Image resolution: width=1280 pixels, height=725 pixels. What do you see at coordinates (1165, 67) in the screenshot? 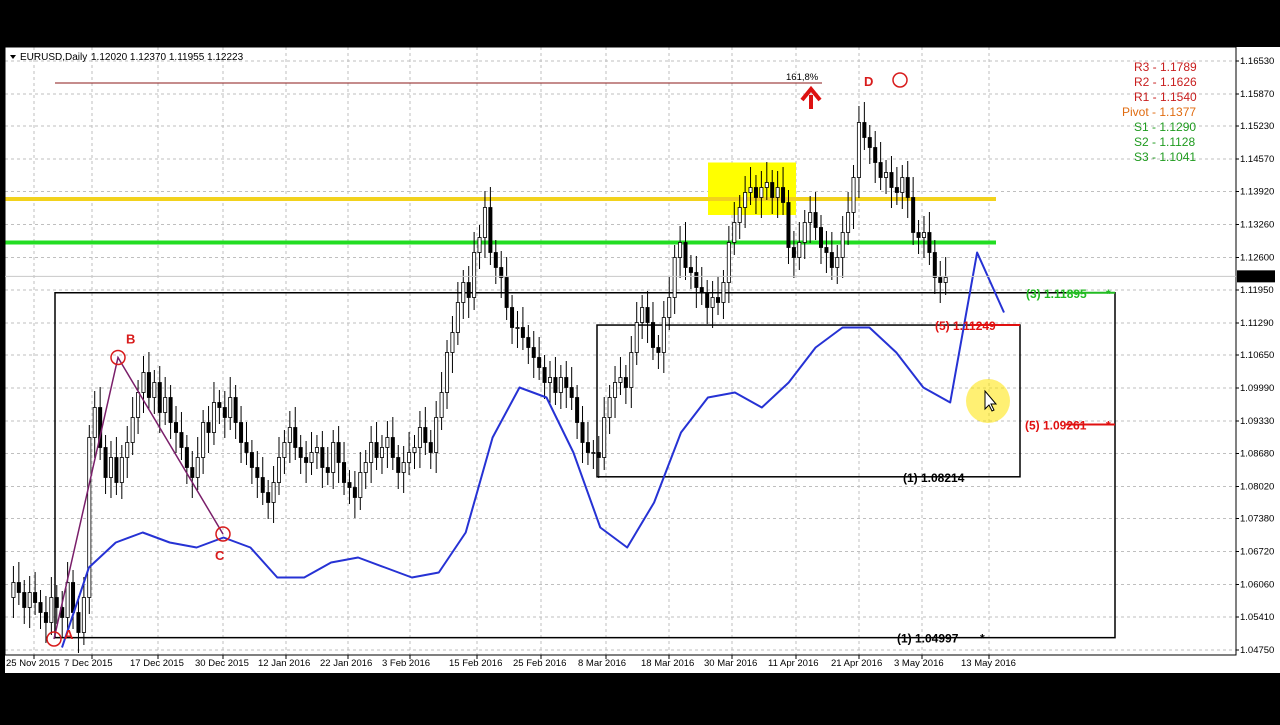
I see `pivot-r3: R3 - 1.1789` at bounding box center [1165, 67].